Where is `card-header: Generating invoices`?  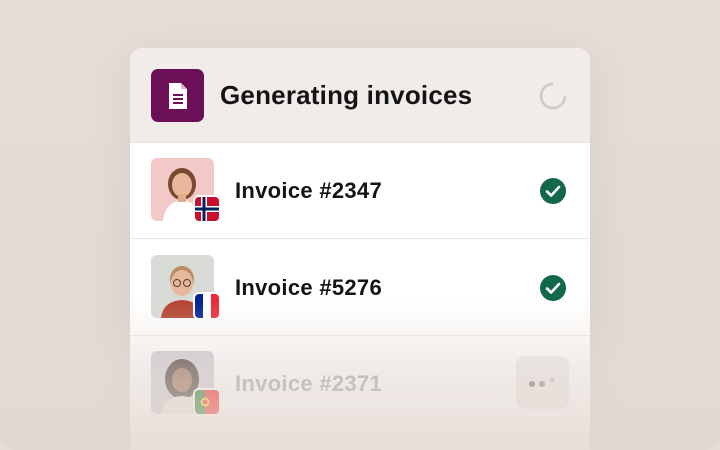
card-header: Generating invoices is located at coordinates (360, 95).